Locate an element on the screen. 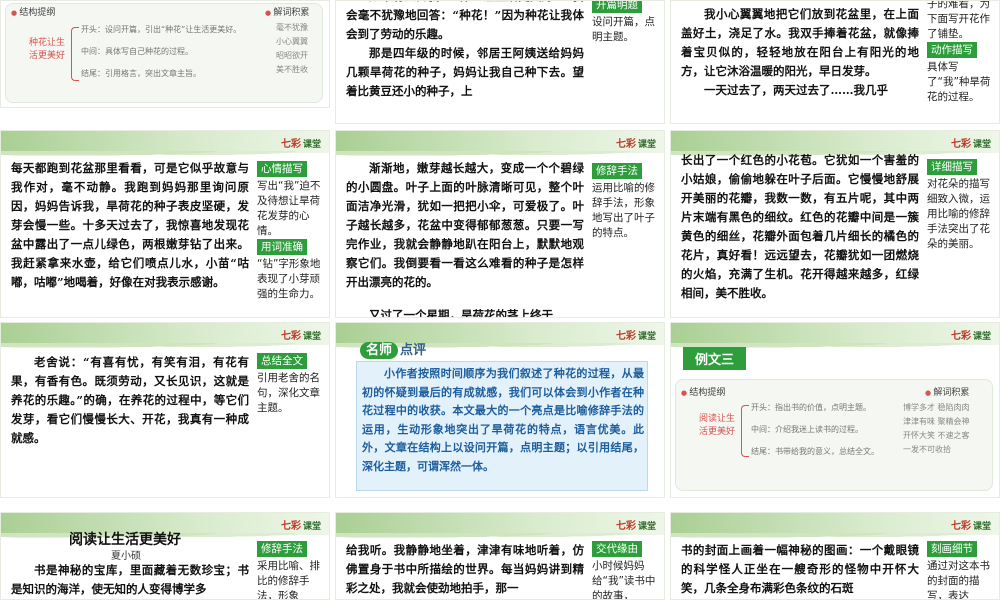  outline-center: 种花让生活更美好 is located at coordinates (47, 49).